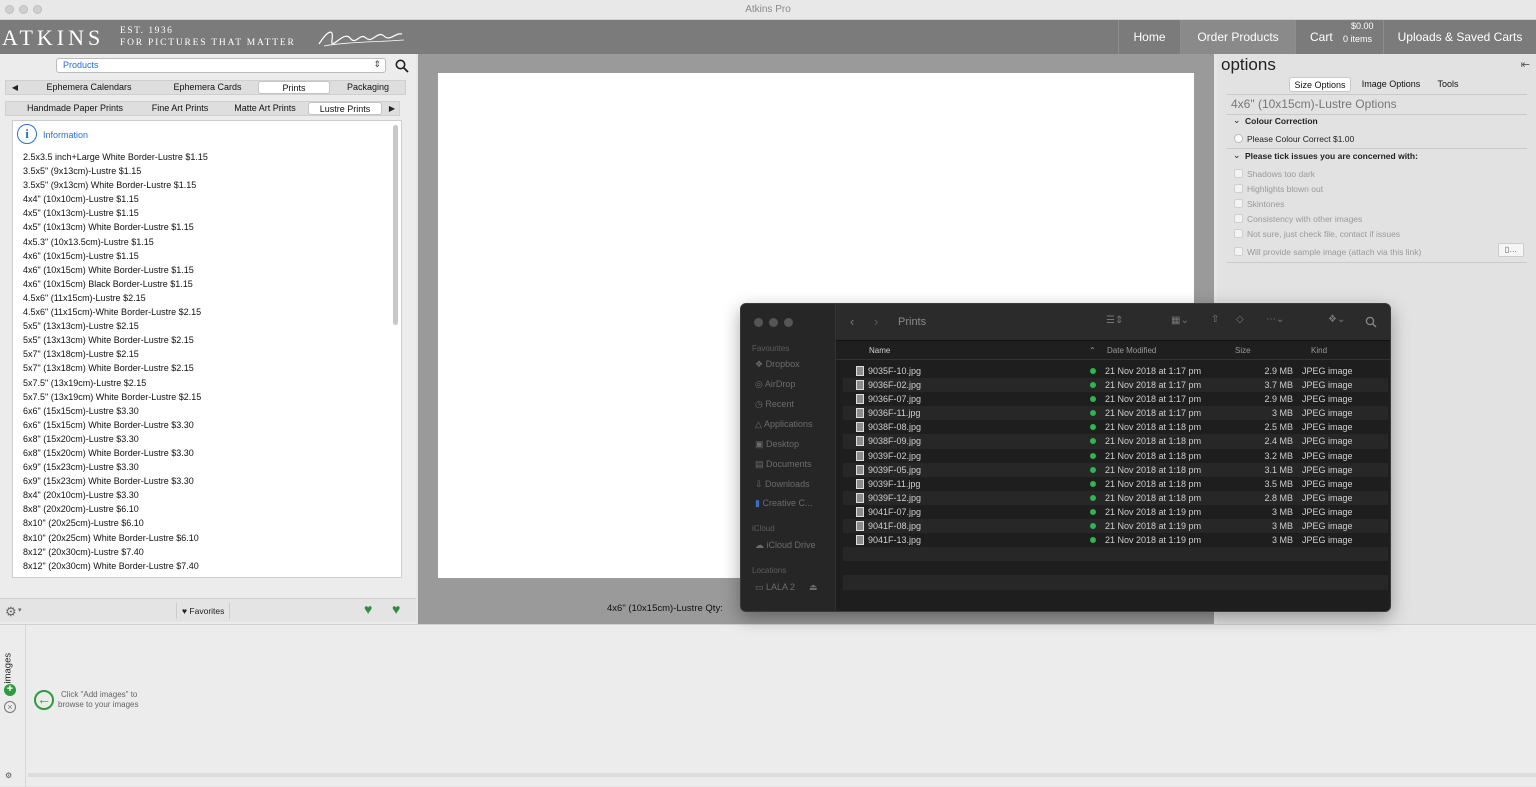  What do you see at coordinates (879, 350) in the screenshot?
I see `column-name: Name` at bounding box center [879, 350].